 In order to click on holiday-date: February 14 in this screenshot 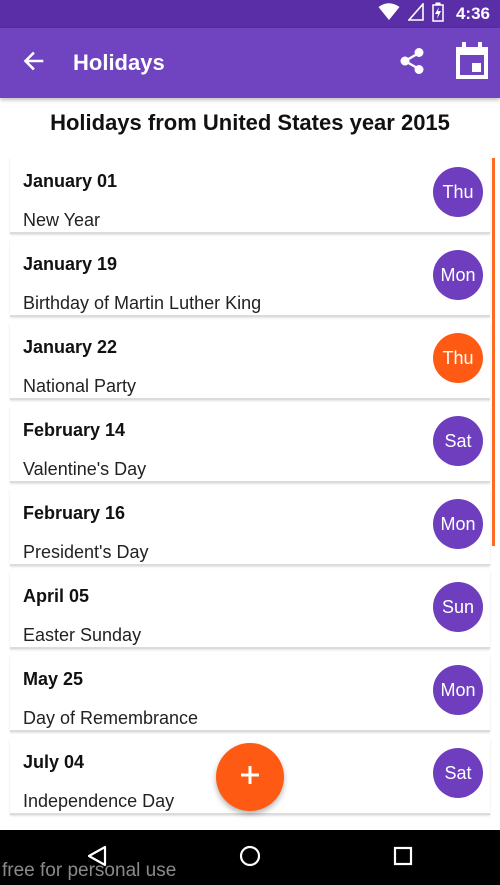, I will do `click(74, 430)`.